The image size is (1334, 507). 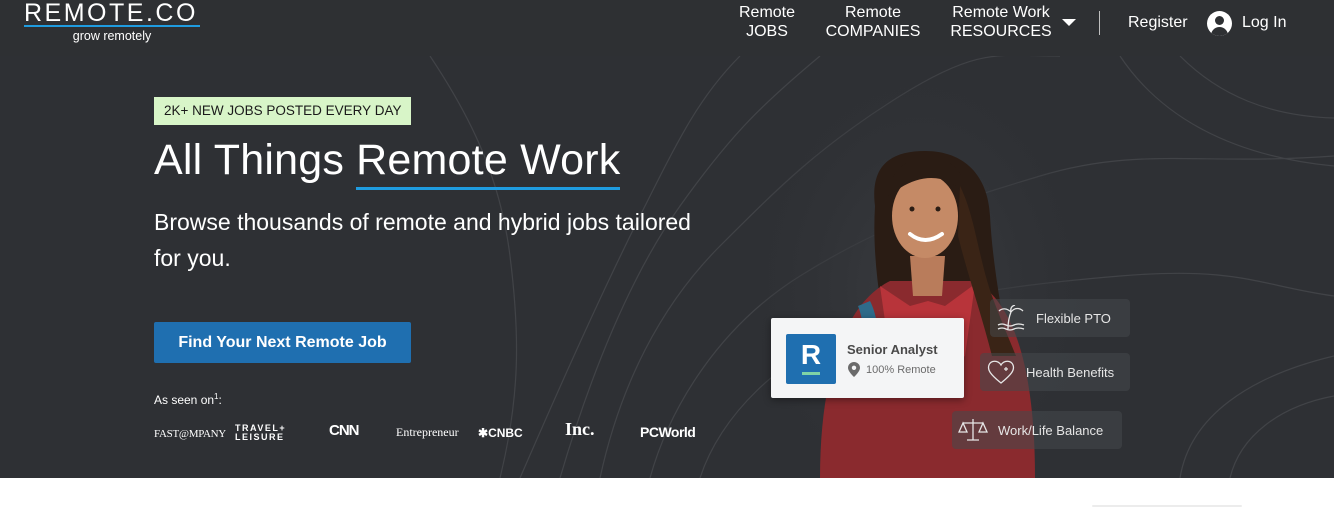 What do you see at coordinates (112, 26) in the screenshot?
I see `logo-underline` at bounding box center [112, 26].